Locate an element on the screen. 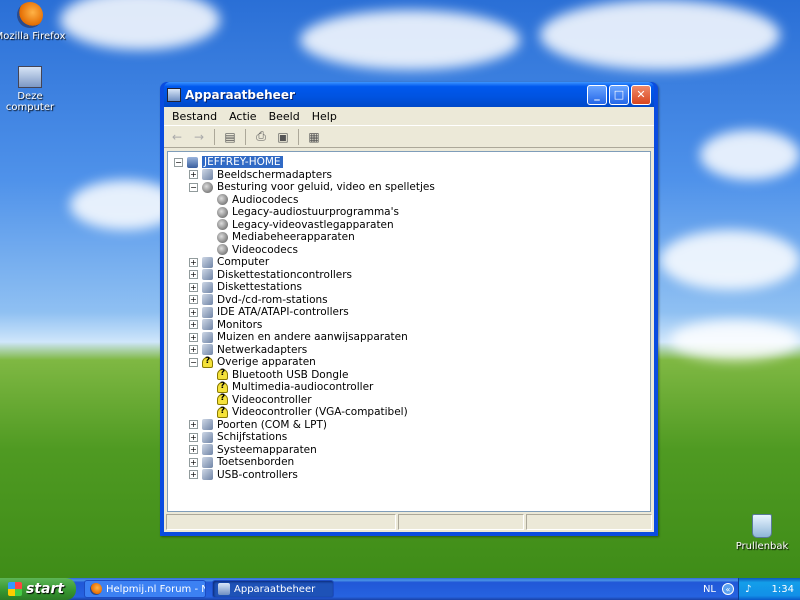 Image resolution: width=800 pixels, height=600 pixels. menu-beeld: Beeld is located at coordinates (284, 116).